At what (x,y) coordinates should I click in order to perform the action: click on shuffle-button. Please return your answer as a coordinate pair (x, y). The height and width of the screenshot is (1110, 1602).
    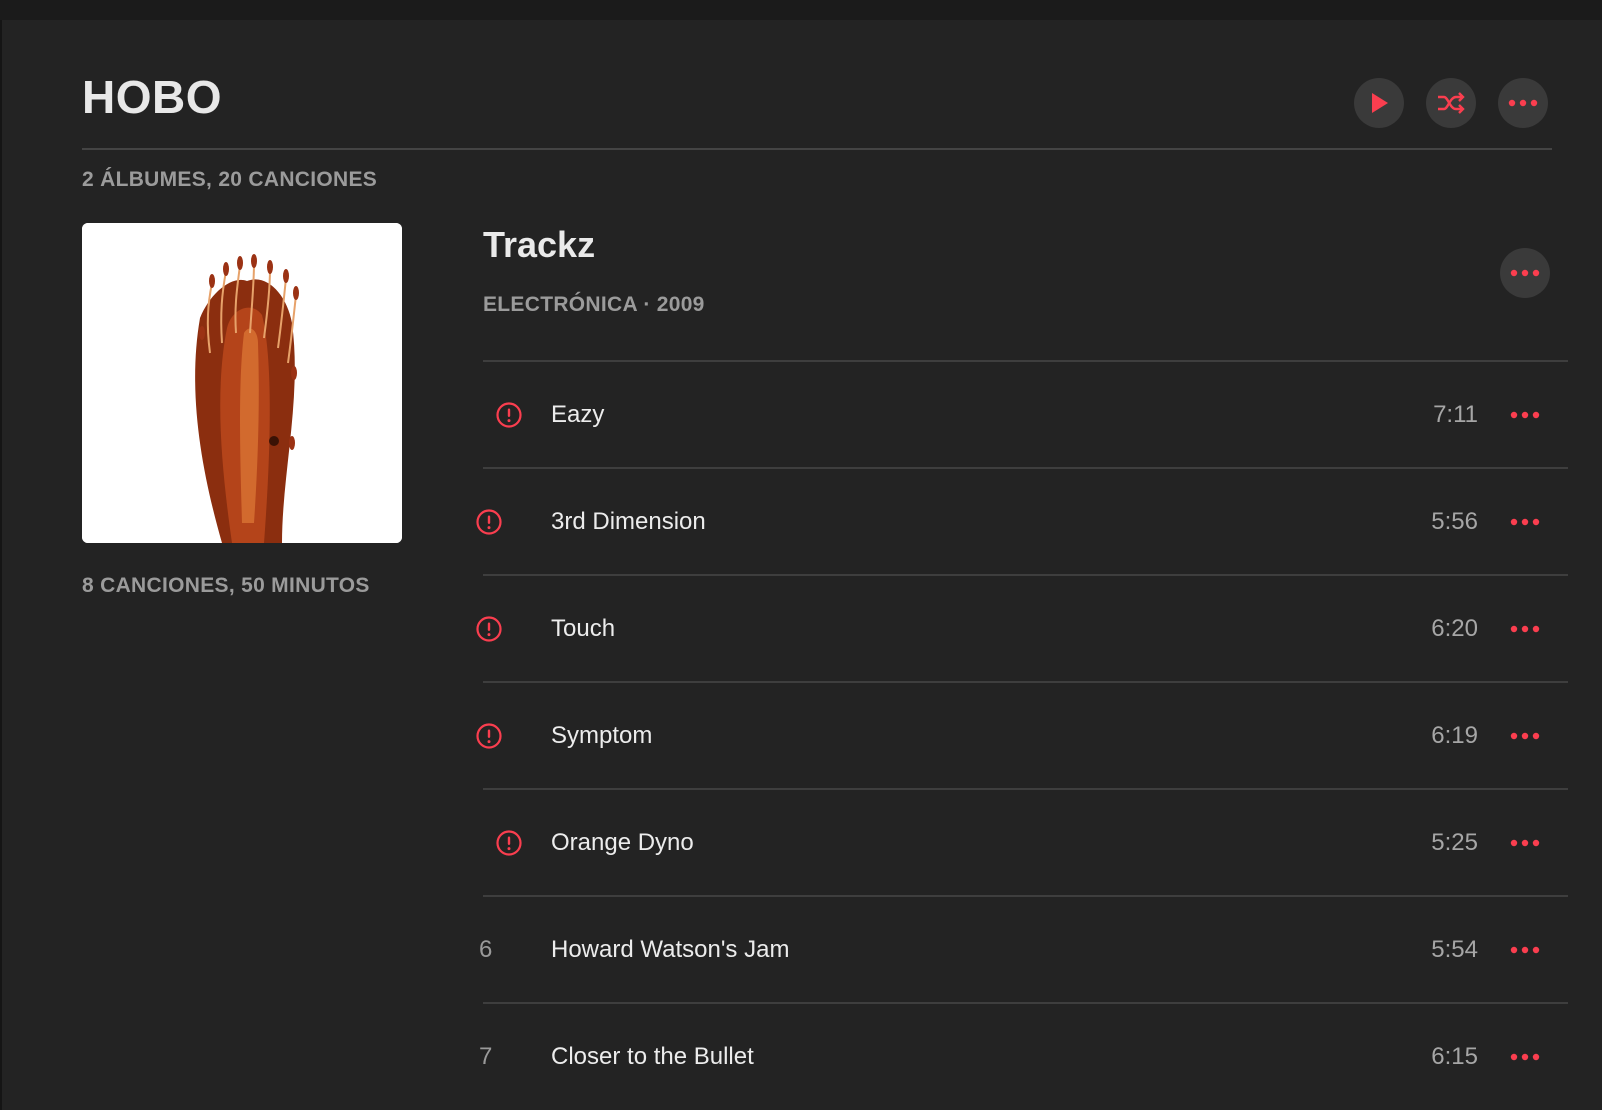
    Looking at the image, I should click on (1451, 103).